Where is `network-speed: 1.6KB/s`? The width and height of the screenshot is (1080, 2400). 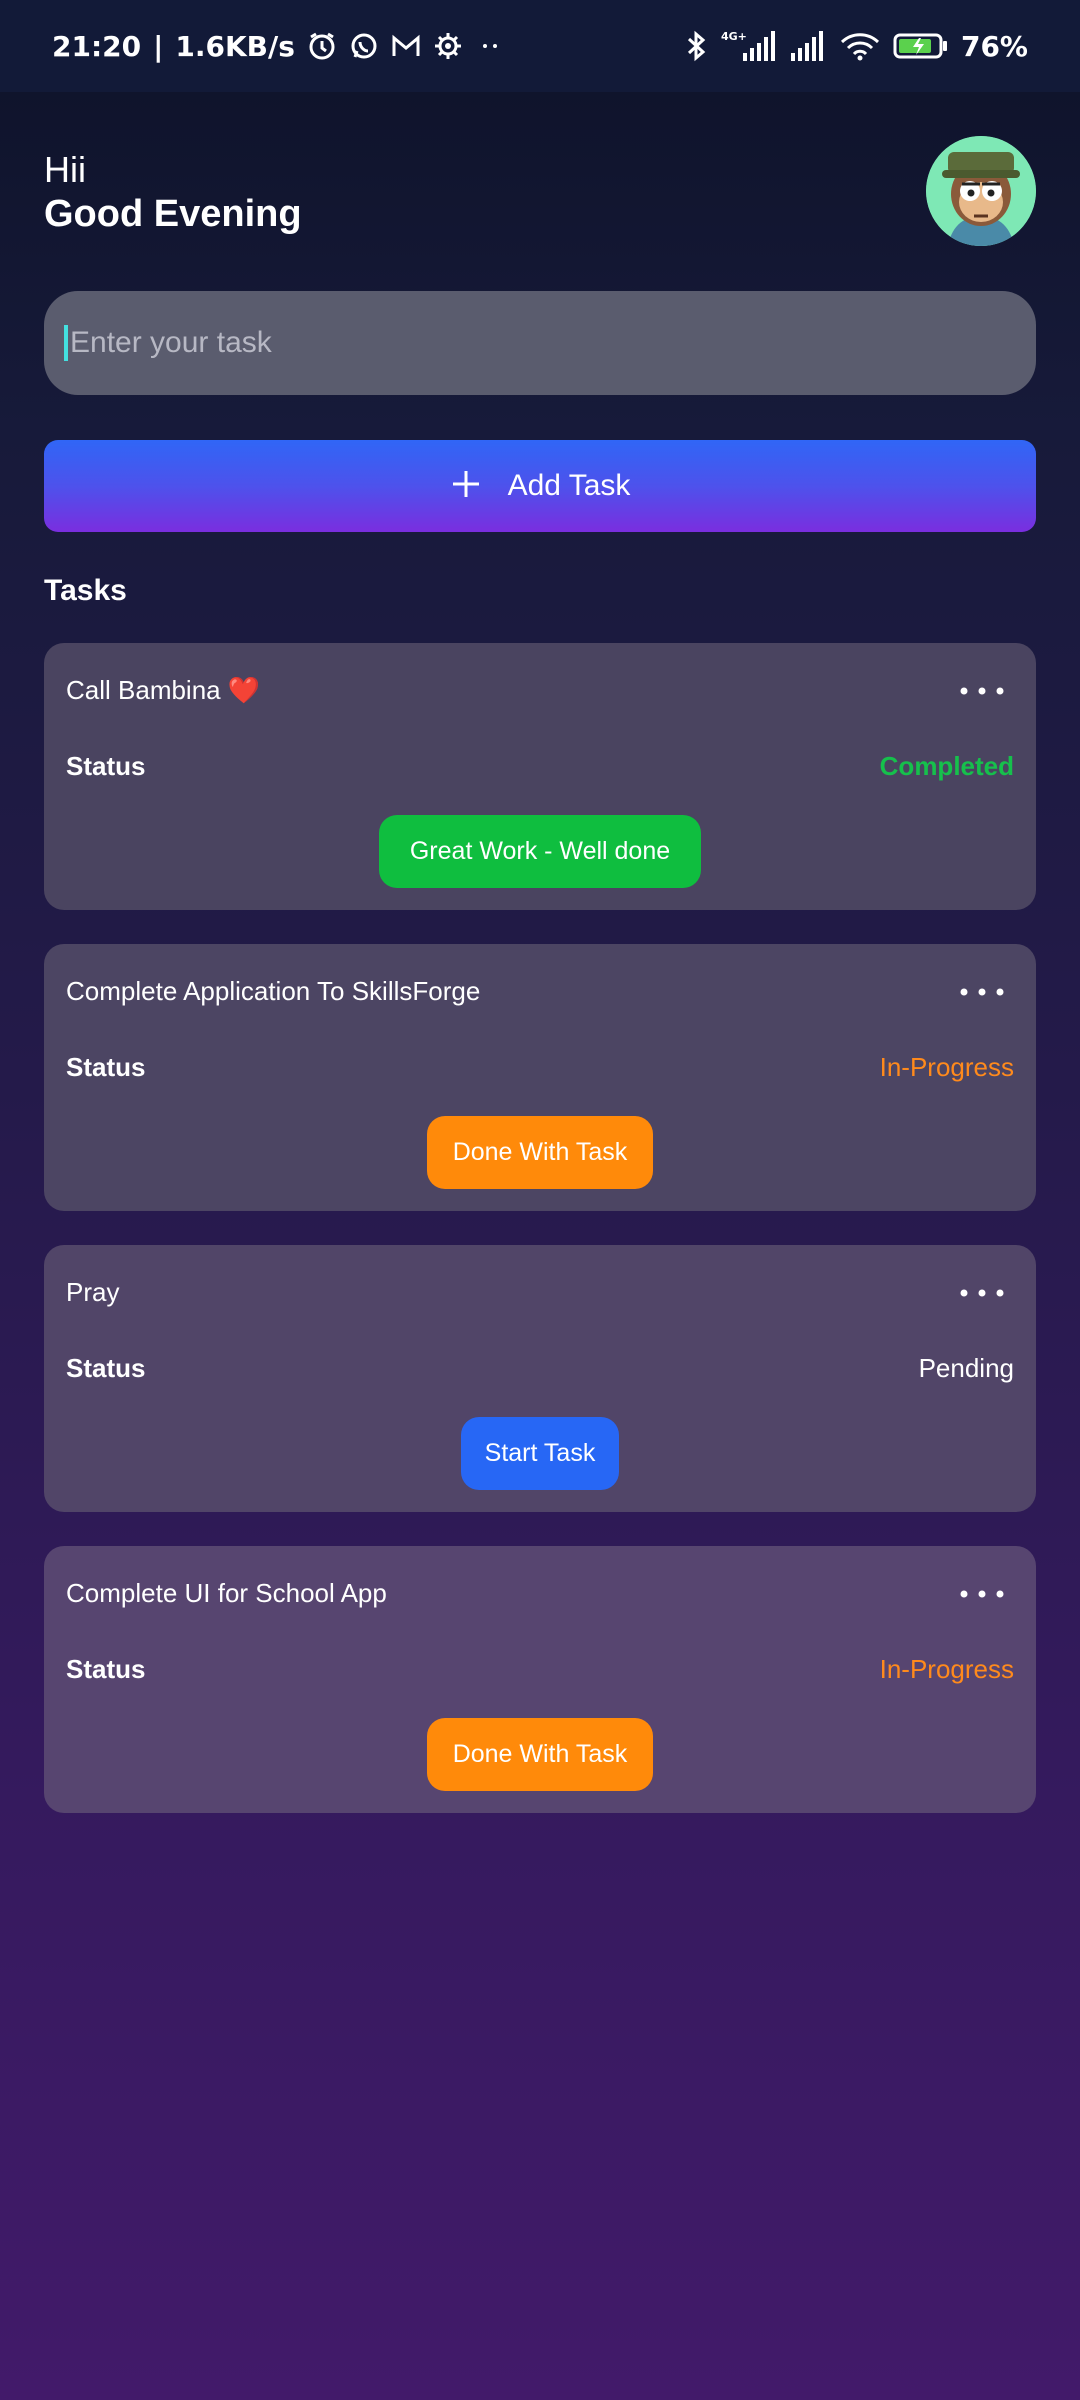
network-speed: 1.6KB/s is located at coordinates (235, 46).